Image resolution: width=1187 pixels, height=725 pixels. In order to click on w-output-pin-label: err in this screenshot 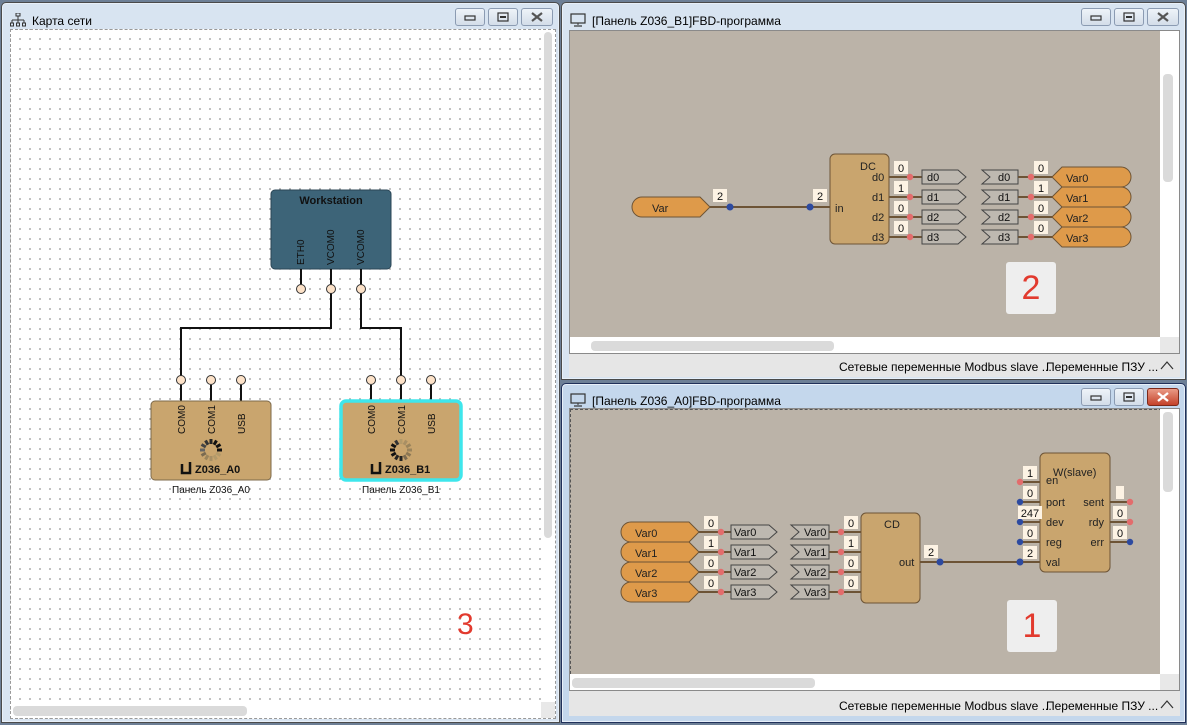, I will do `click(1098, 543)`.